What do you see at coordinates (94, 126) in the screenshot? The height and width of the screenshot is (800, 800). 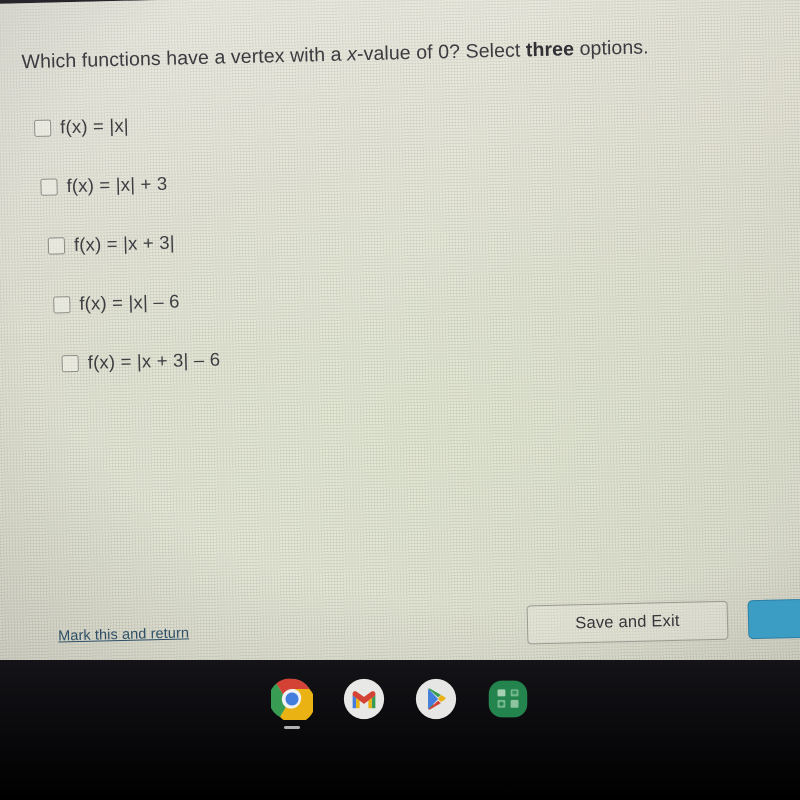 I see `option-label-1: f(x) = |x|` at bounding box center [94, 126].